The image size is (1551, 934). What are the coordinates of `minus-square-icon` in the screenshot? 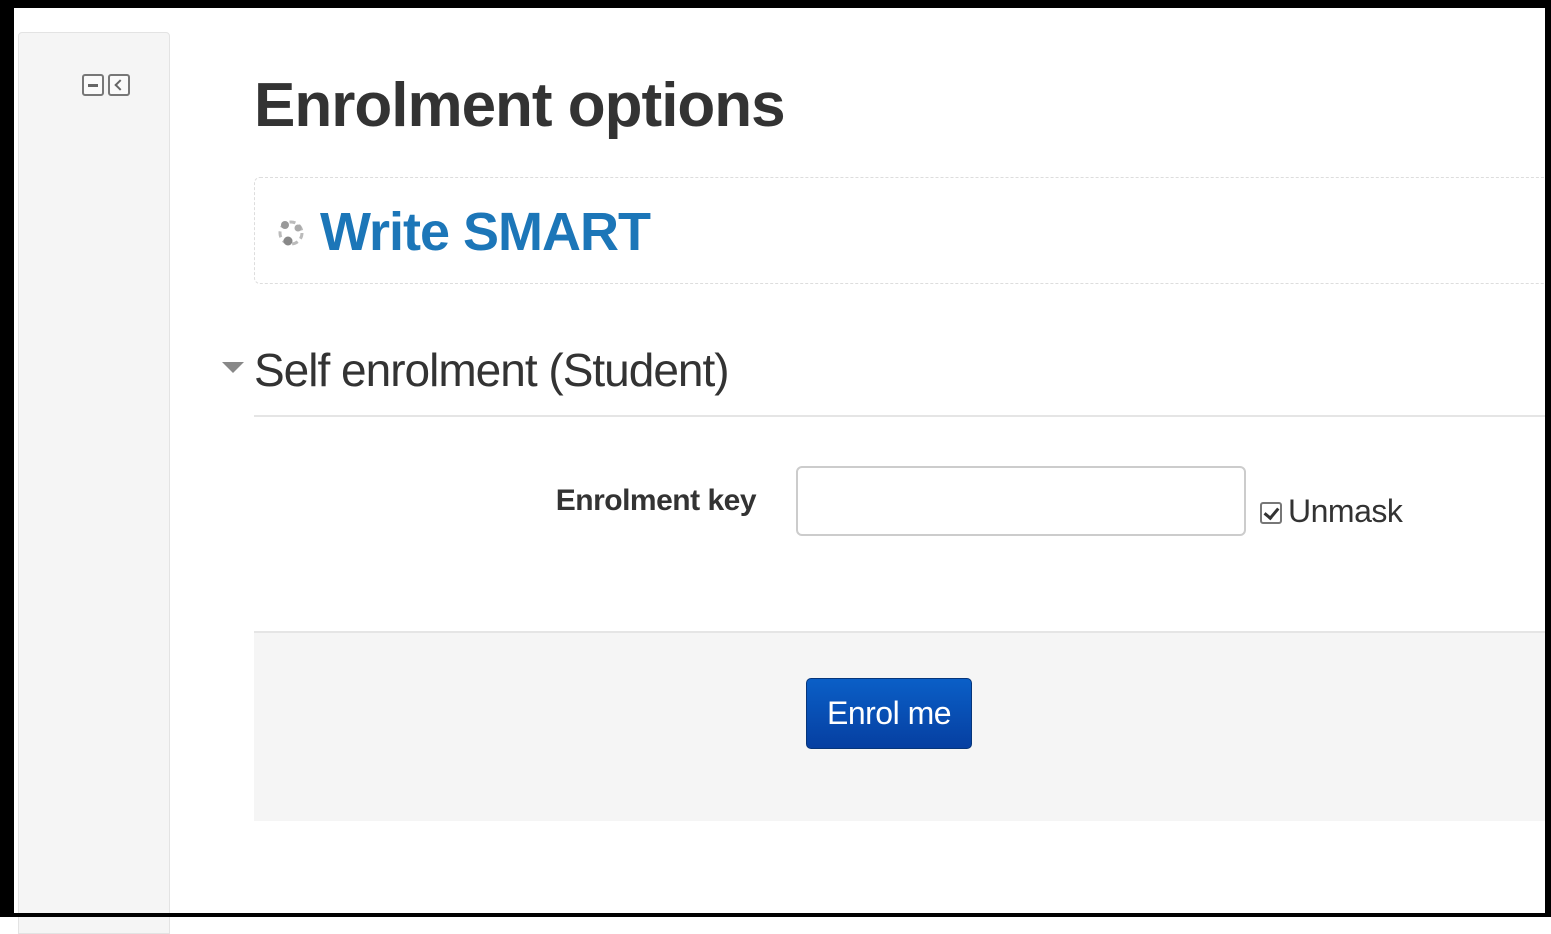 It's located at (93, 85).